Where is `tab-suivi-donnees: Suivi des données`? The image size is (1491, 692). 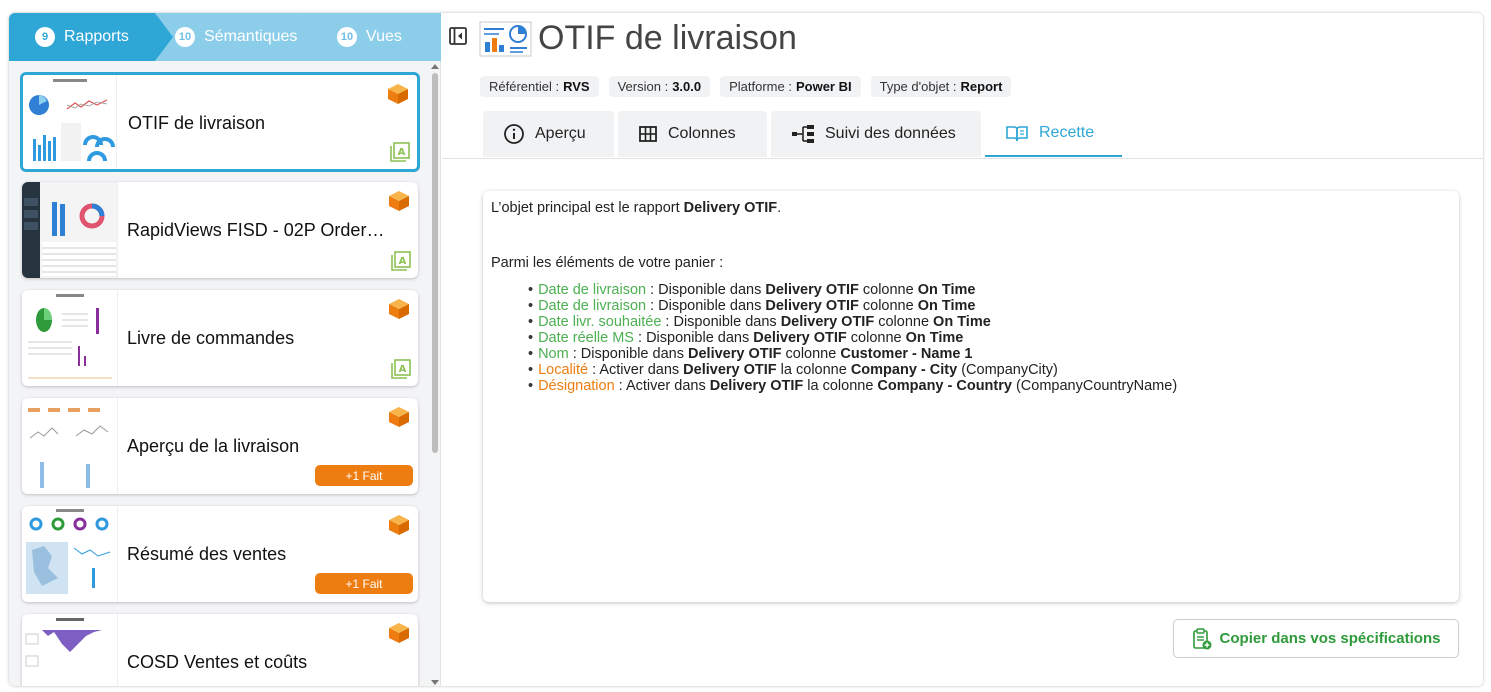 tab-suivi-donnees: Suivi des données is located at coordinates (876, 134).